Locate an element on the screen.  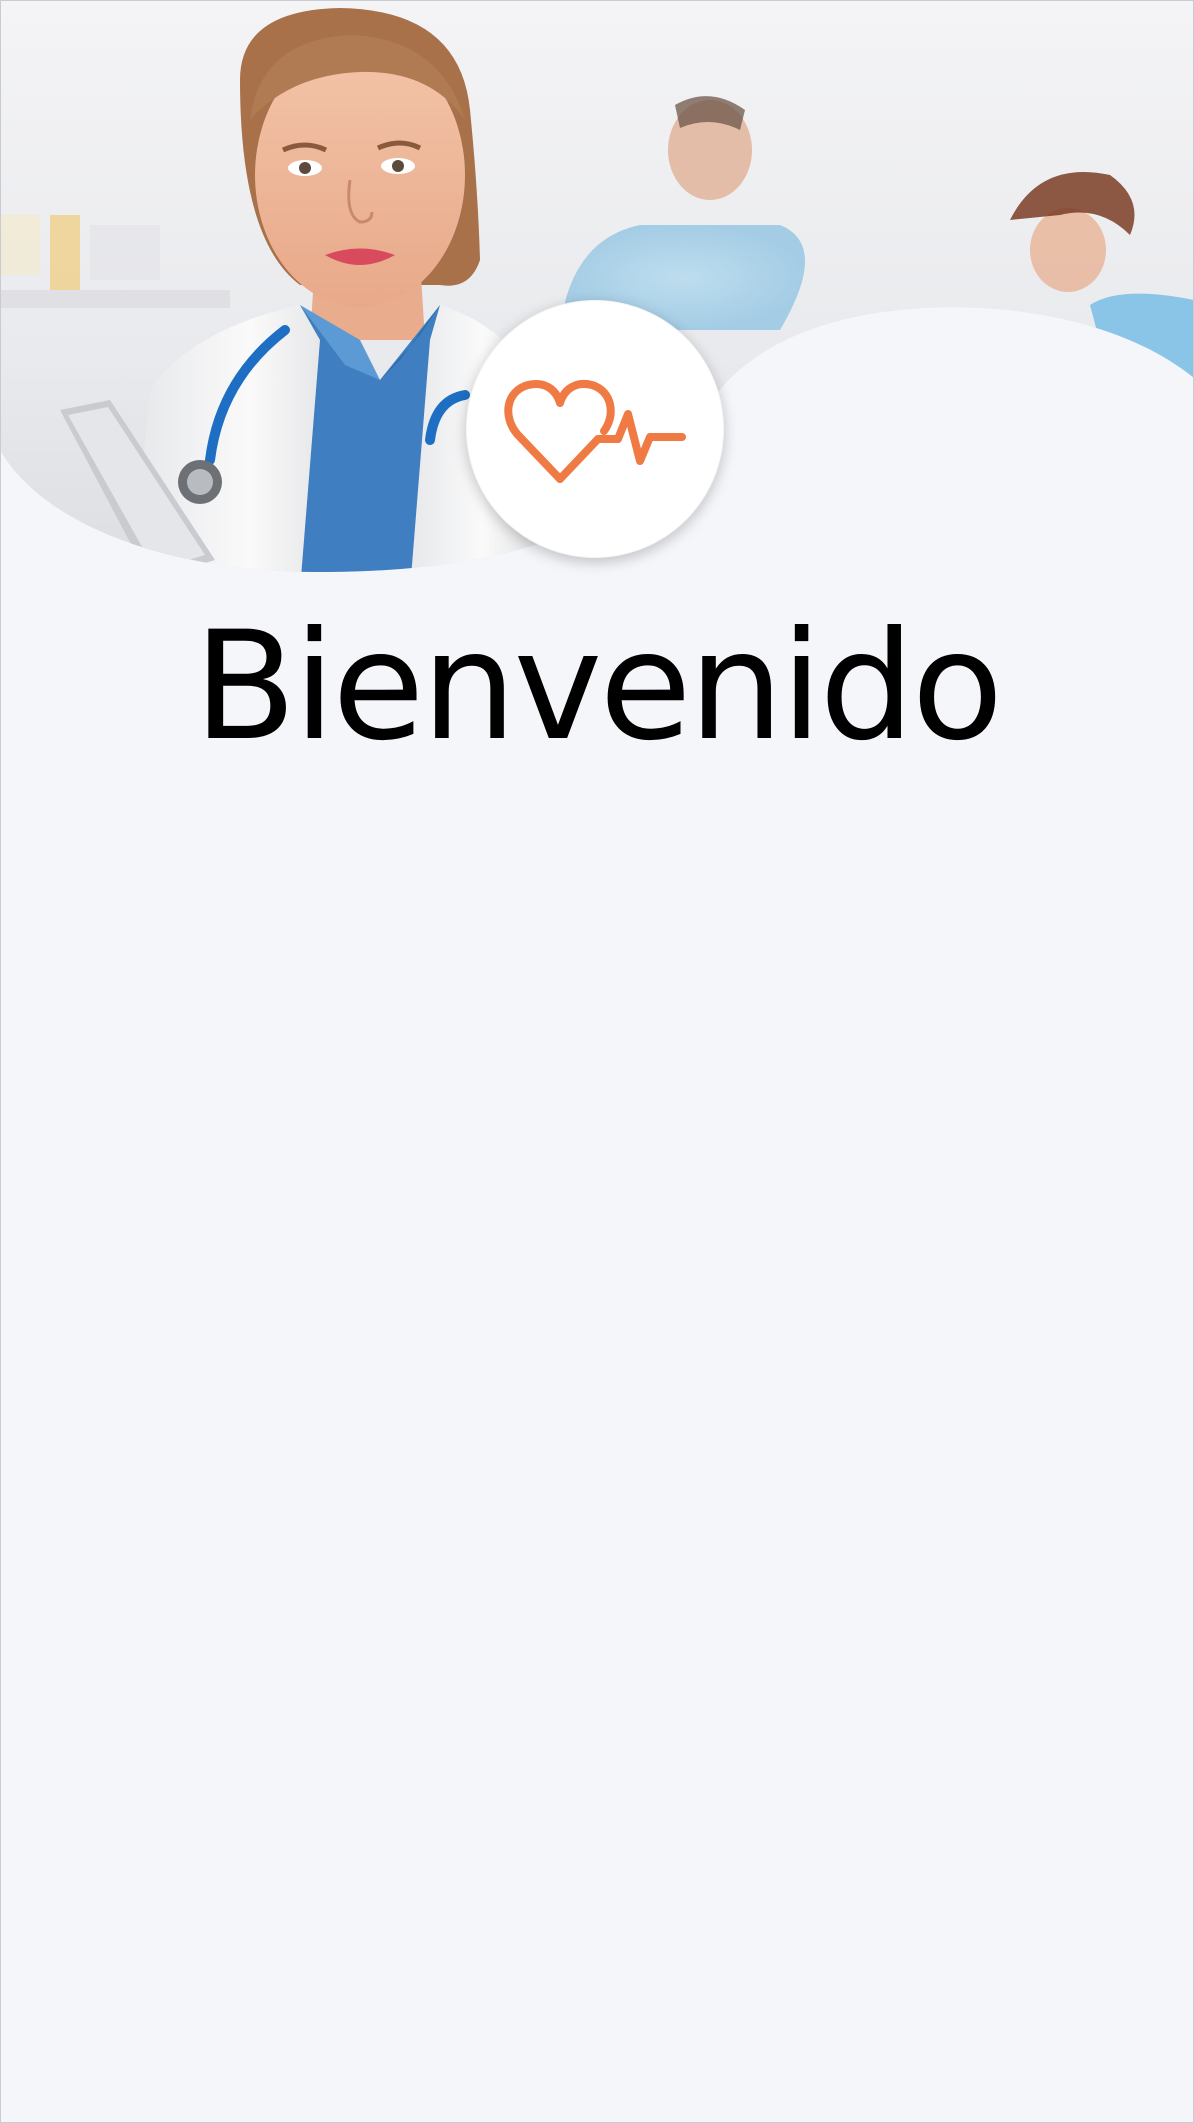
app-logo is located at coordinates (595, 429).